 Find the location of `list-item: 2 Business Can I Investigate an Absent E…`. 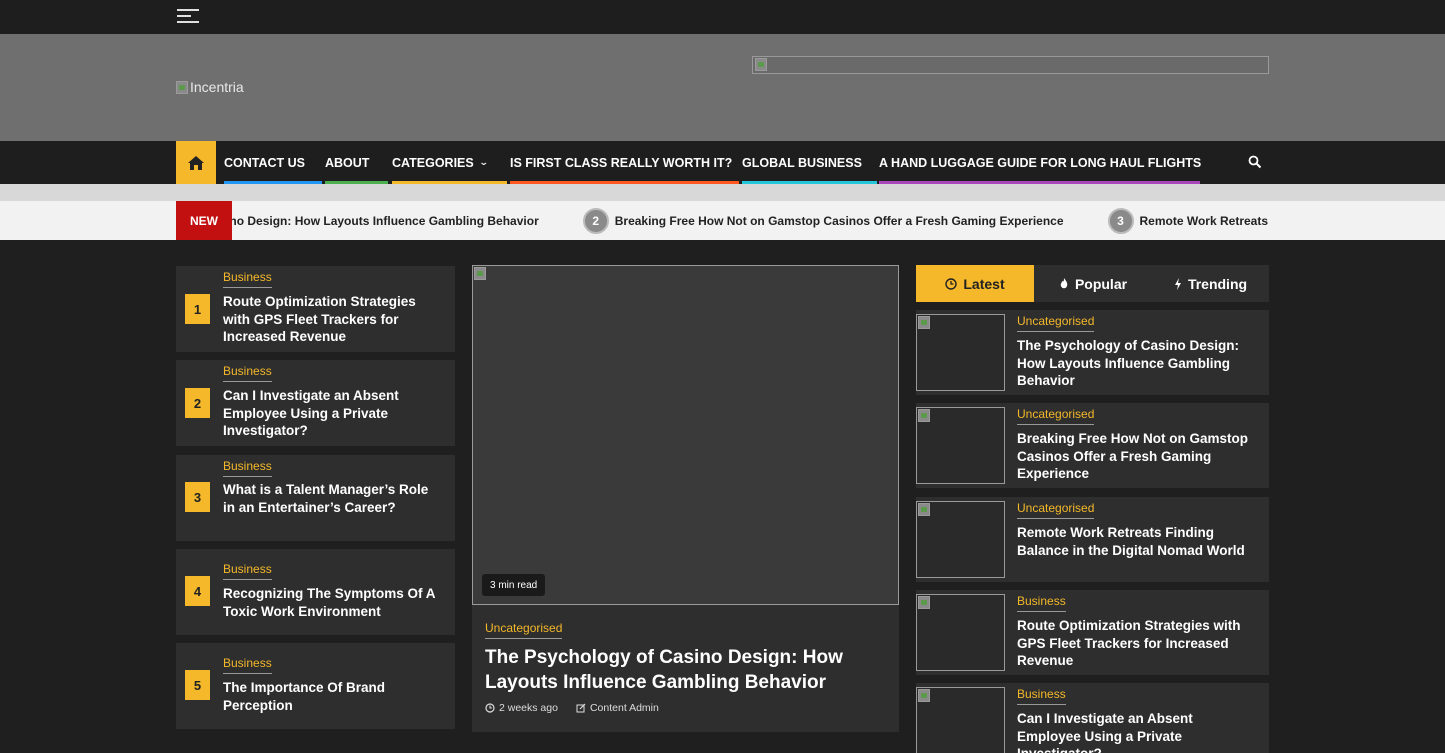

list-item: 2 Business Can I Investigate an Absent E… is located at coordinates (315, 403).